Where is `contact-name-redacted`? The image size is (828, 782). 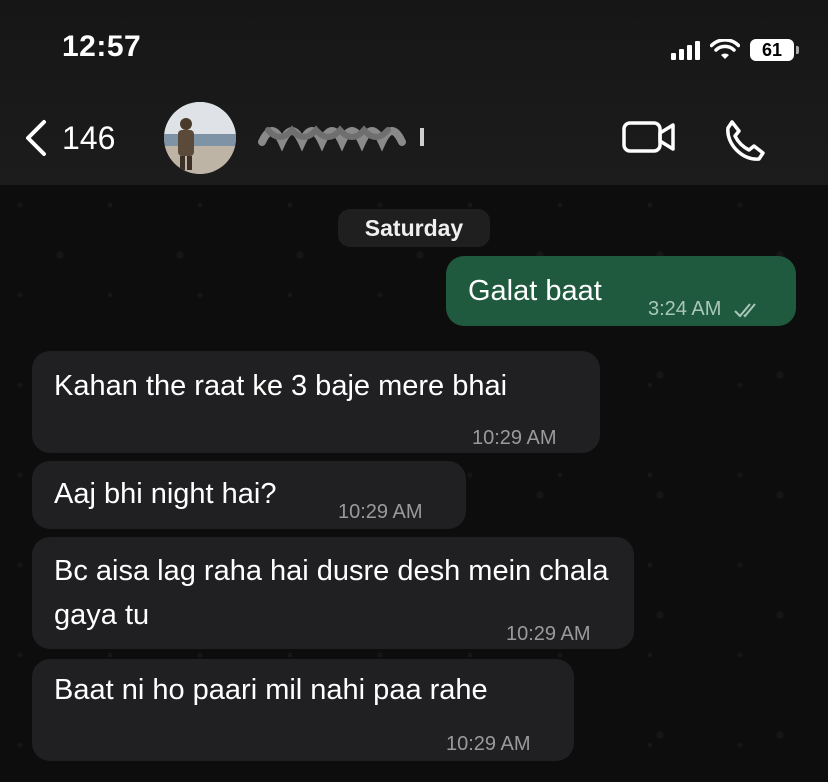
contact-name-redacted is located at coordinates (343, 134).